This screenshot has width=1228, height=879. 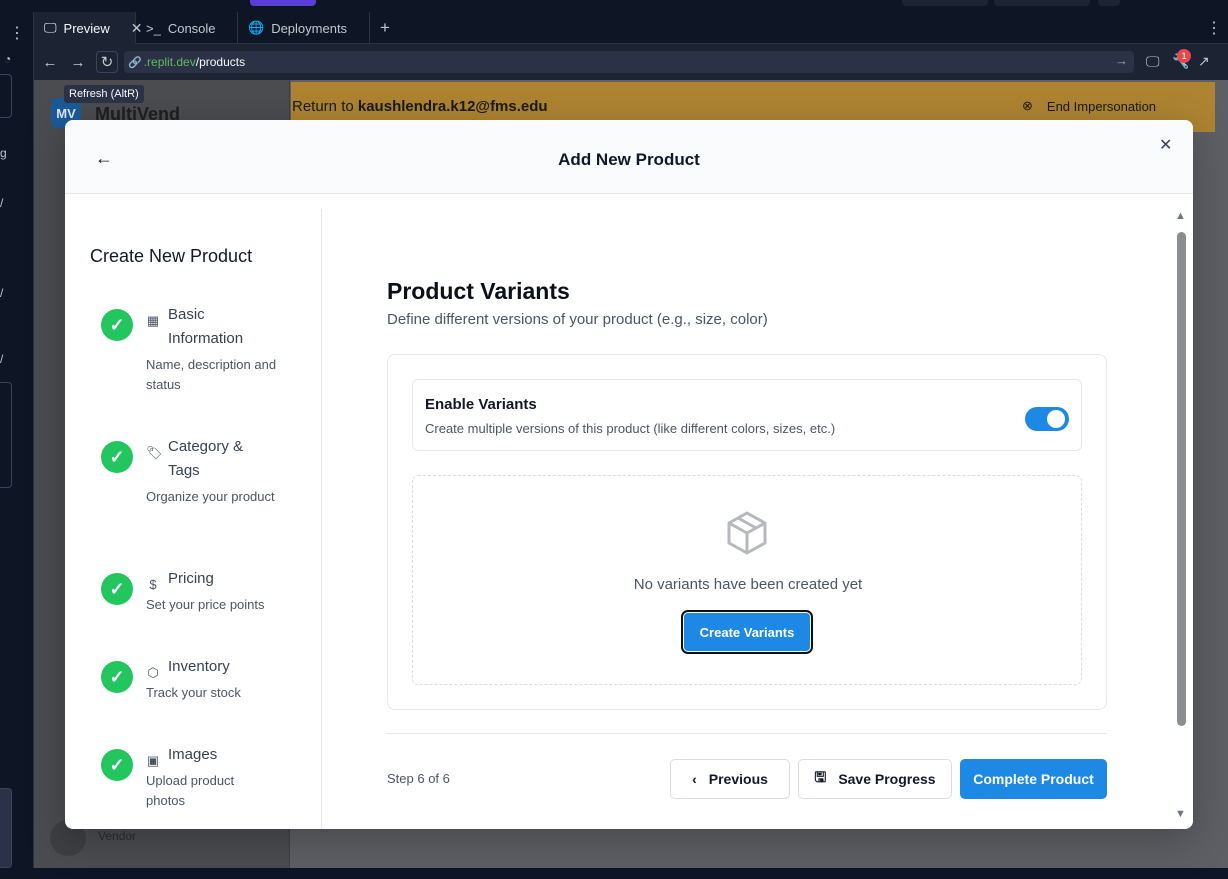 I want to click on create-variants-button: Create Variants, so click(x=747, y=632).